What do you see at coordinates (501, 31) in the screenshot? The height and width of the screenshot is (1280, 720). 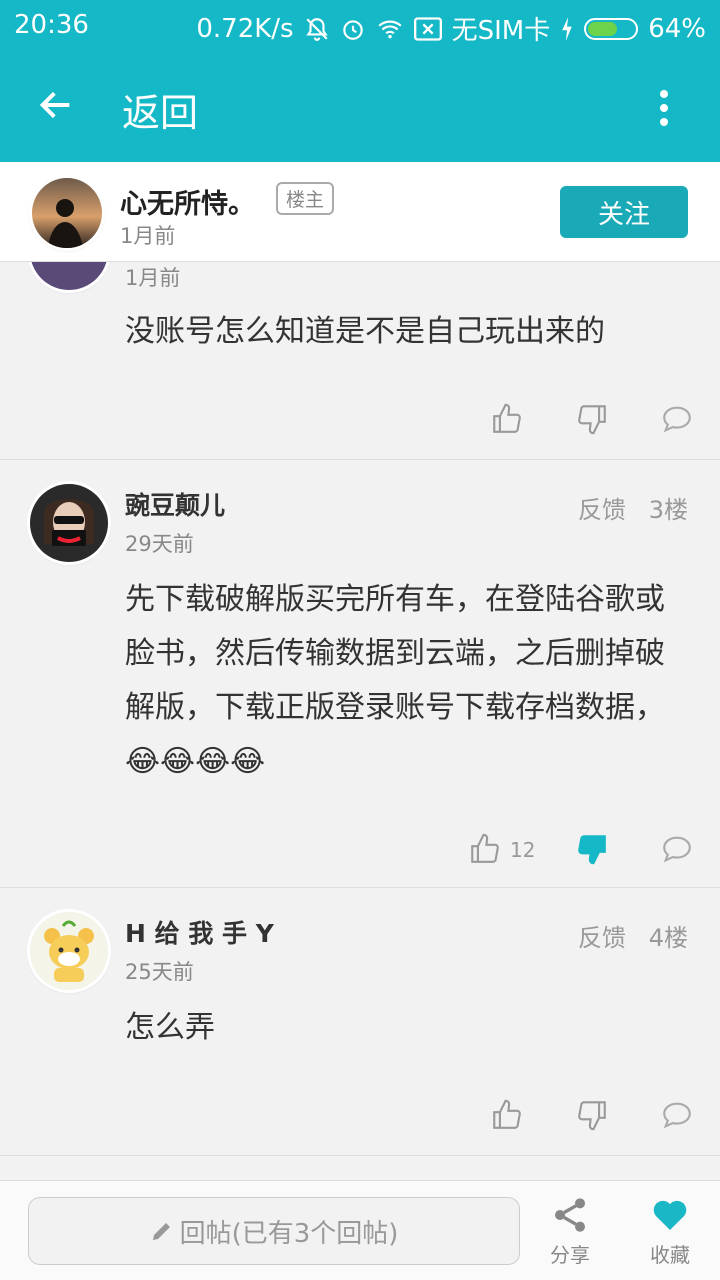 I see `sim-status: 无SIM卡` at bounding box center [501, 31].